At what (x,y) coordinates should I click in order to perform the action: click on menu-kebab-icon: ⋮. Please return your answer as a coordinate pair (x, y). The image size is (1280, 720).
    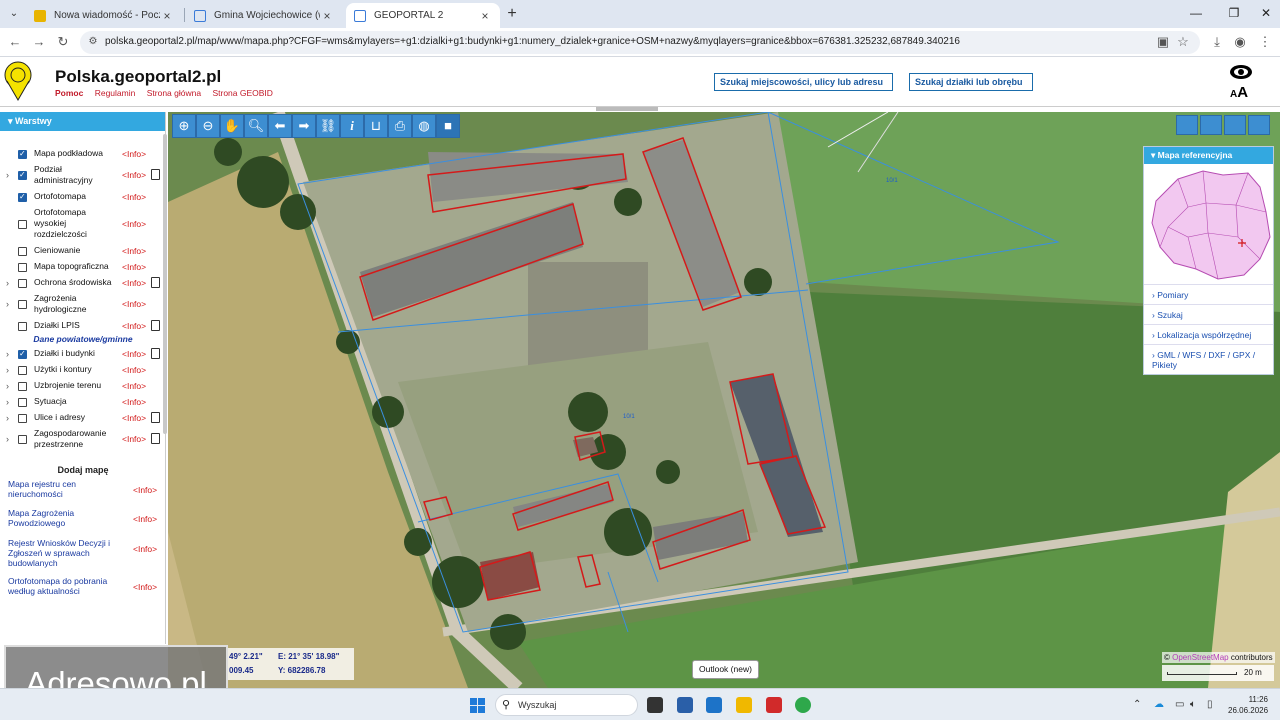
    Looking at the image, I should click on (1265, 42).